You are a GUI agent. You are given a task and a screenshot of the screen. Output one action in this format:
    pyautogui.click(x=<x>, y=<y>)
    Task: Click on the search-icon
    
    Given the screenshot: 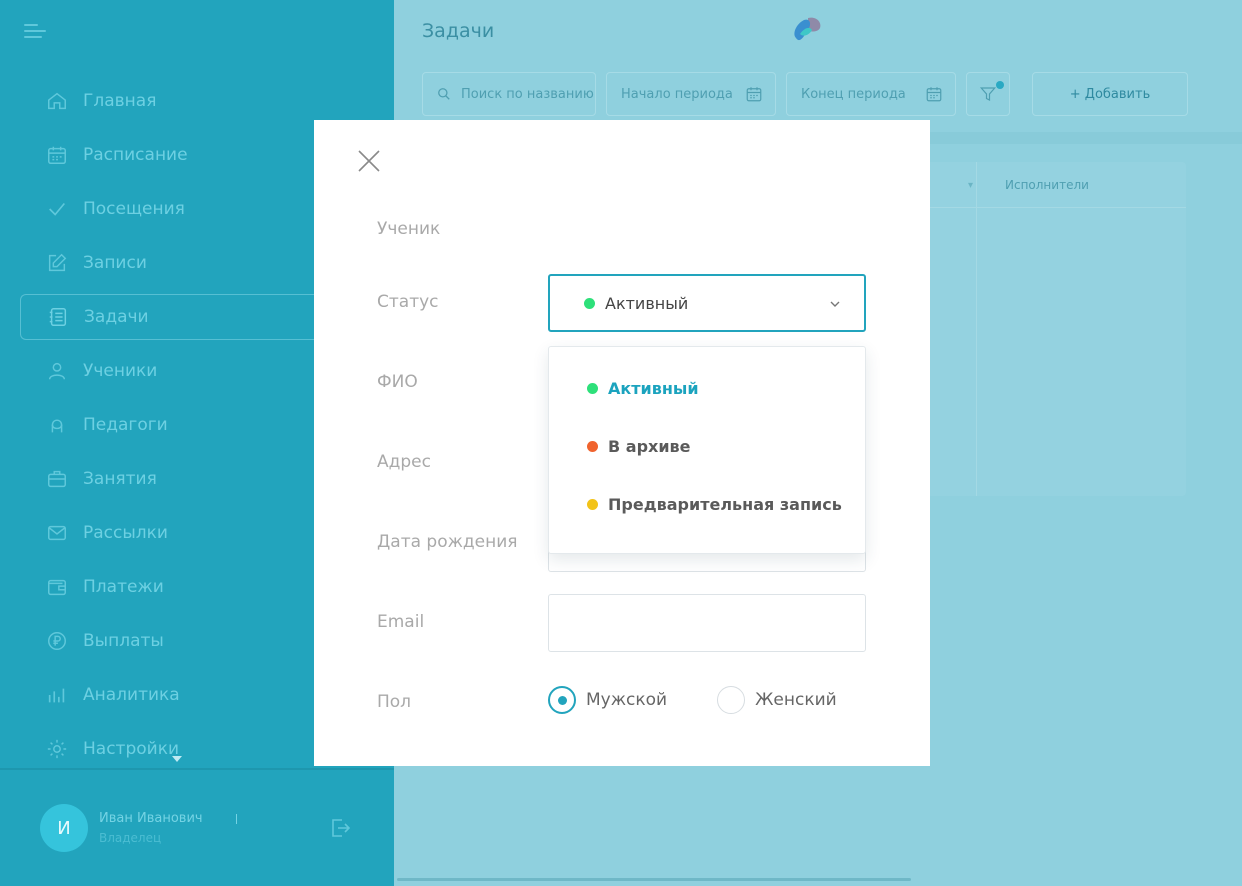 What is the action you would take?
    pyautogui.click(x=444, y=94)
    